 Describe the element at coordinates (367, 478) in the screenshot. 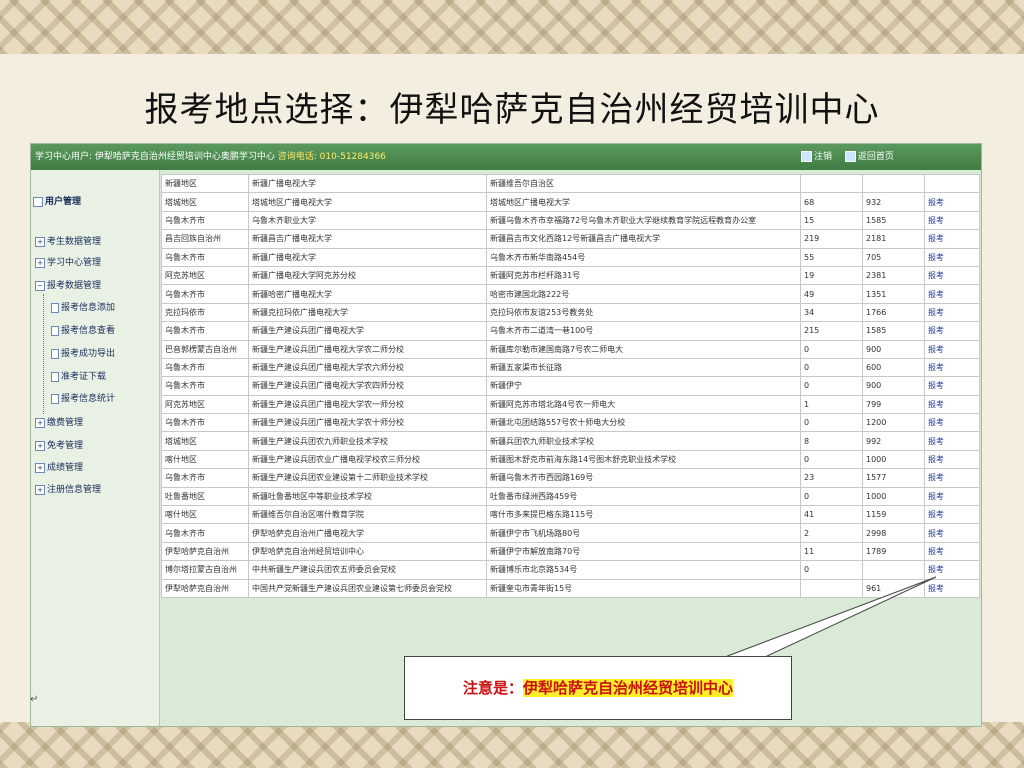

I see `center-name-cell: 新疆生产建设兵团农业建设第十二师职业技术学校` at that location.